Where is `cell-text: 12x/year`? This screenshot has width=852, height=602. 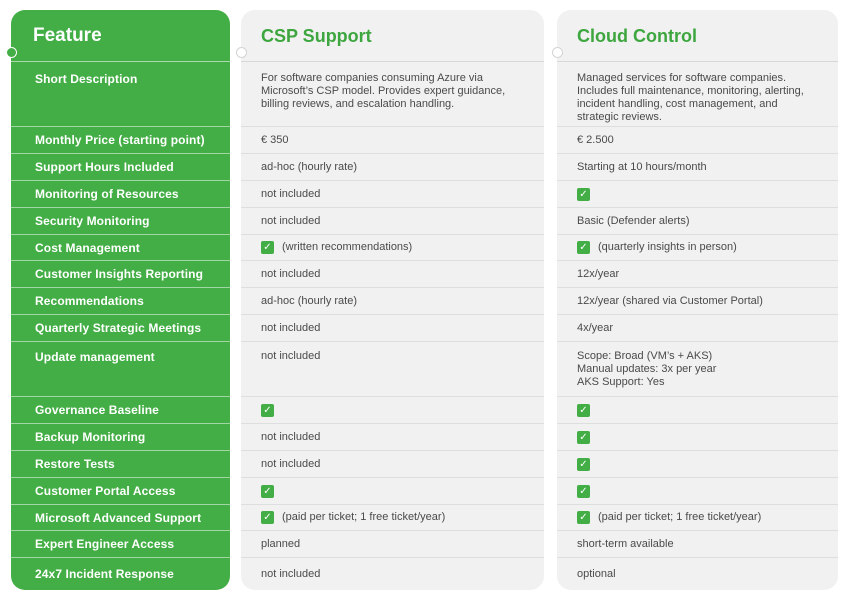
cell-text: 12x/year is located at coordinates (598, 273).